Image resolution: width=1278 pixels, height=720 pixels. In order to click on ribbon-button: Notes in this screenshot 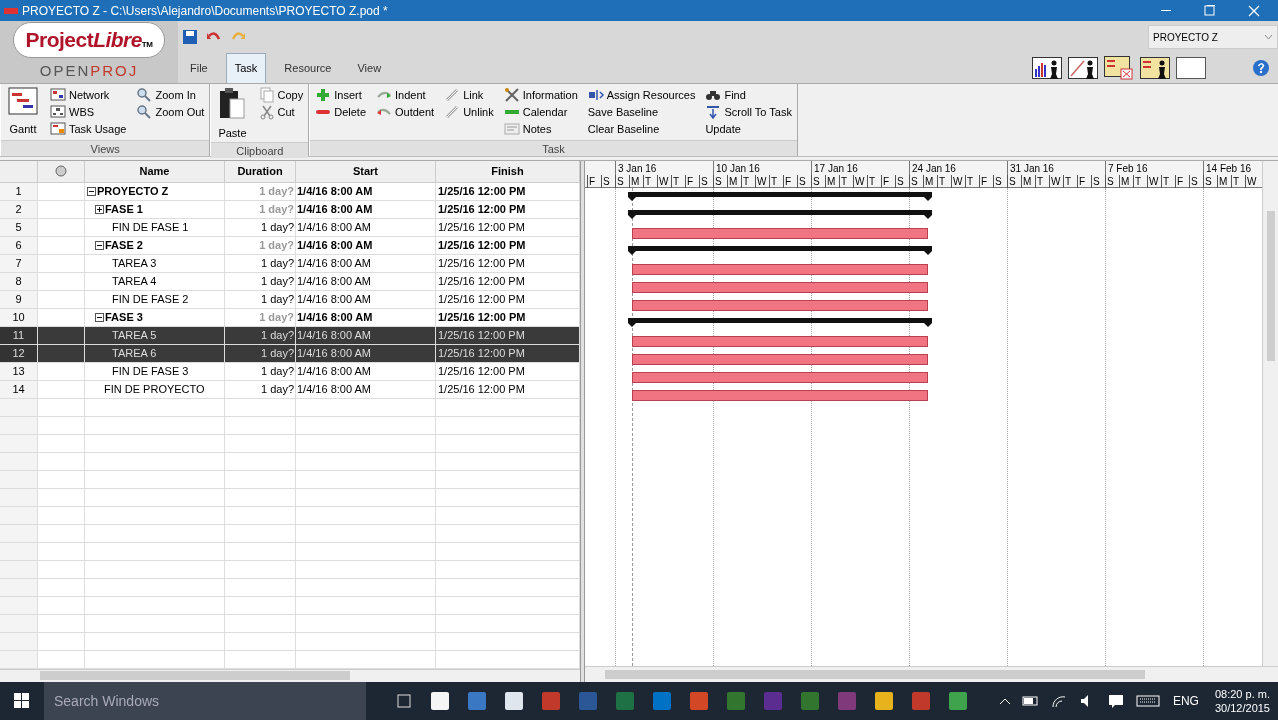, I will do `click(540, 129)`.